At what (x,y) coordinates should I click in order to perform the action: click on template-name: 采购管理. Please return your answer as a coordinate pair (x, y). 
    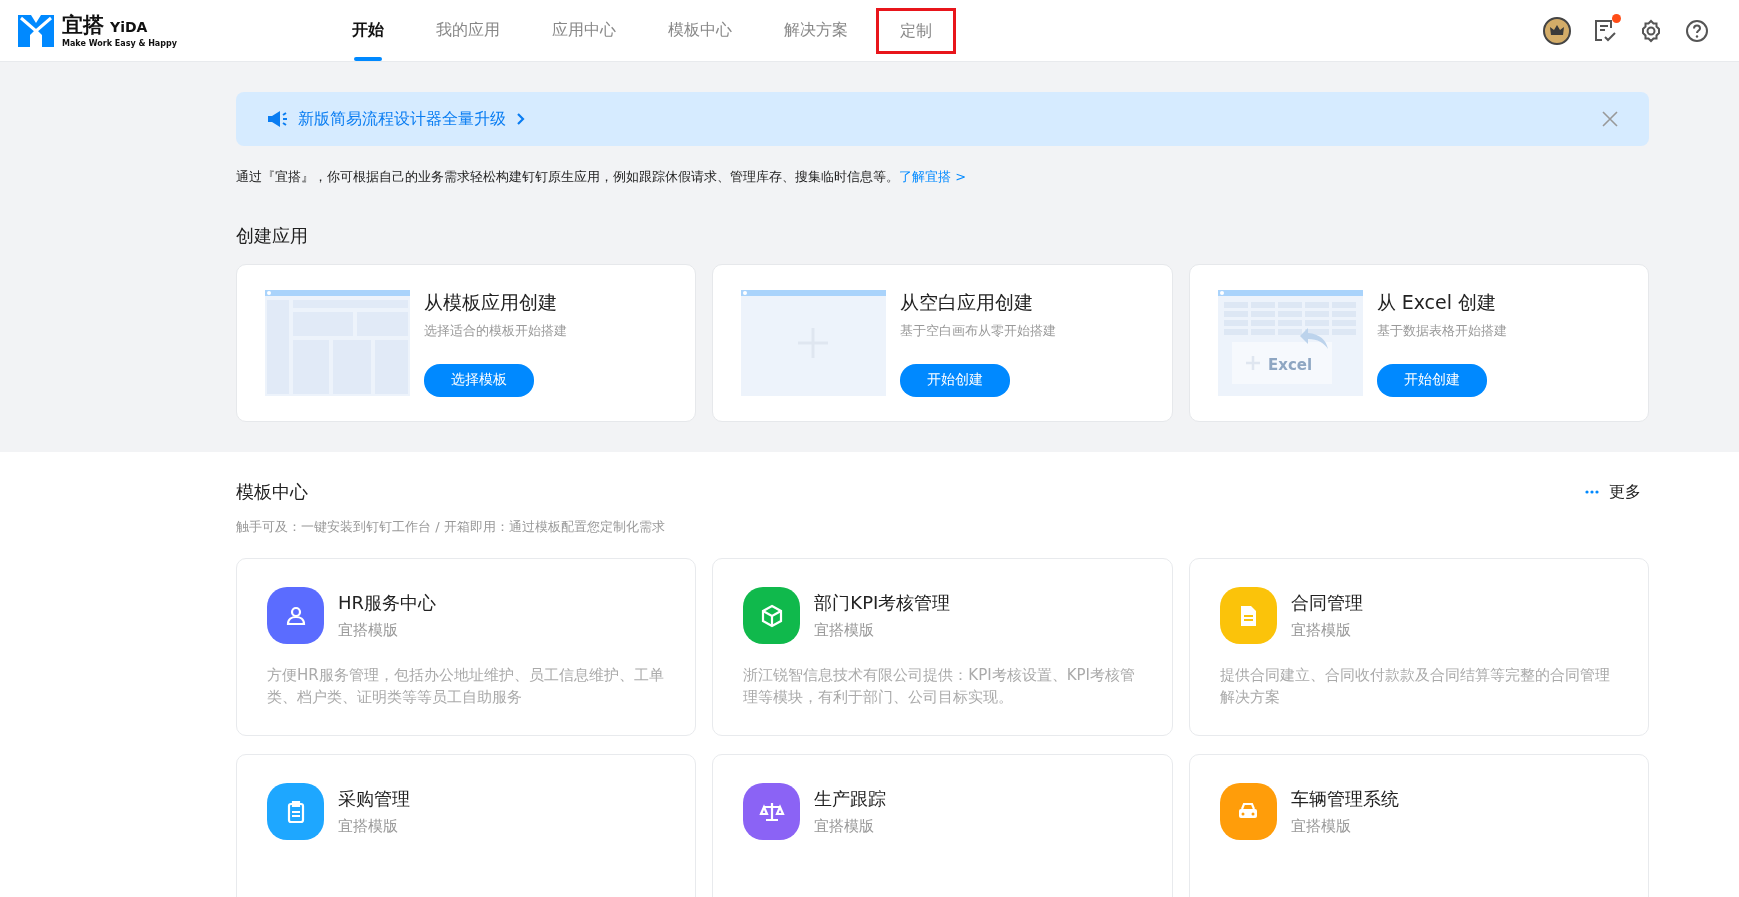
    Looking at the image, I should click on (374, 799).